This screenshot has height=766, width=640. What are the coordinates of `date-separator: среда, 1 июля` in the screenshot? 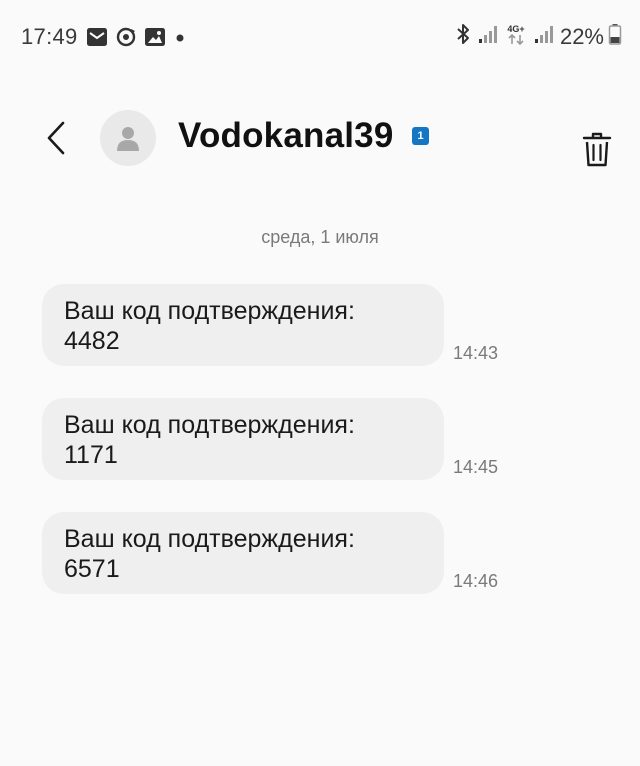 It's located at (320, 237).